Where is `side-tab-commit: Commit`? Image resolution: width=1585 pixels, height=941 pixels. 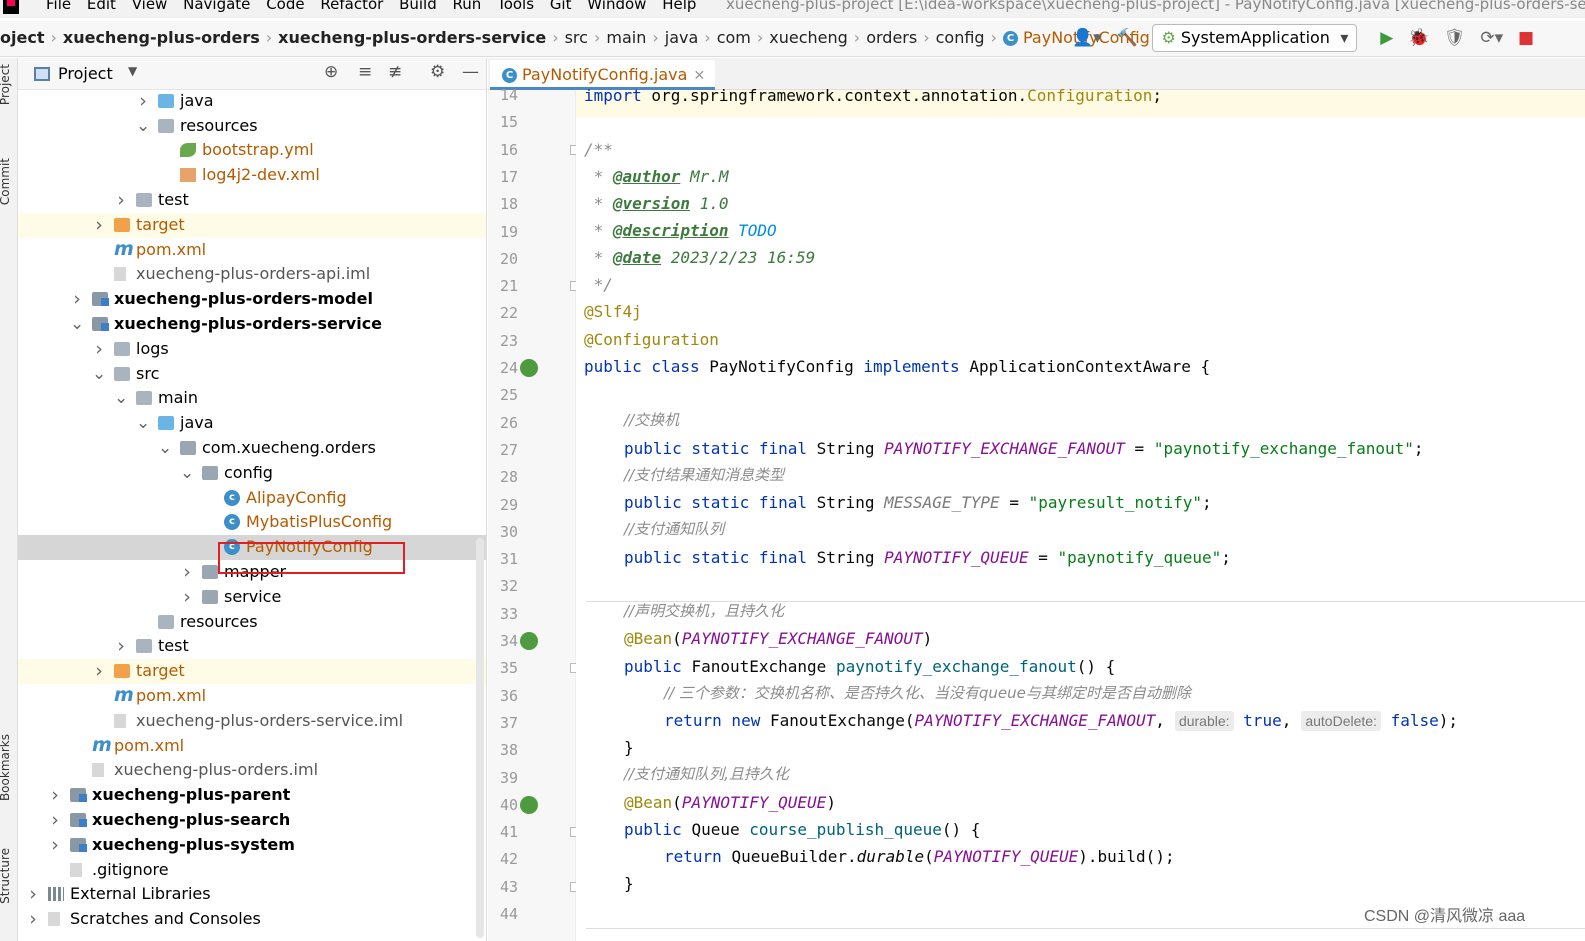
side-tab-commit: Commit is located at coordinates (6, 181).